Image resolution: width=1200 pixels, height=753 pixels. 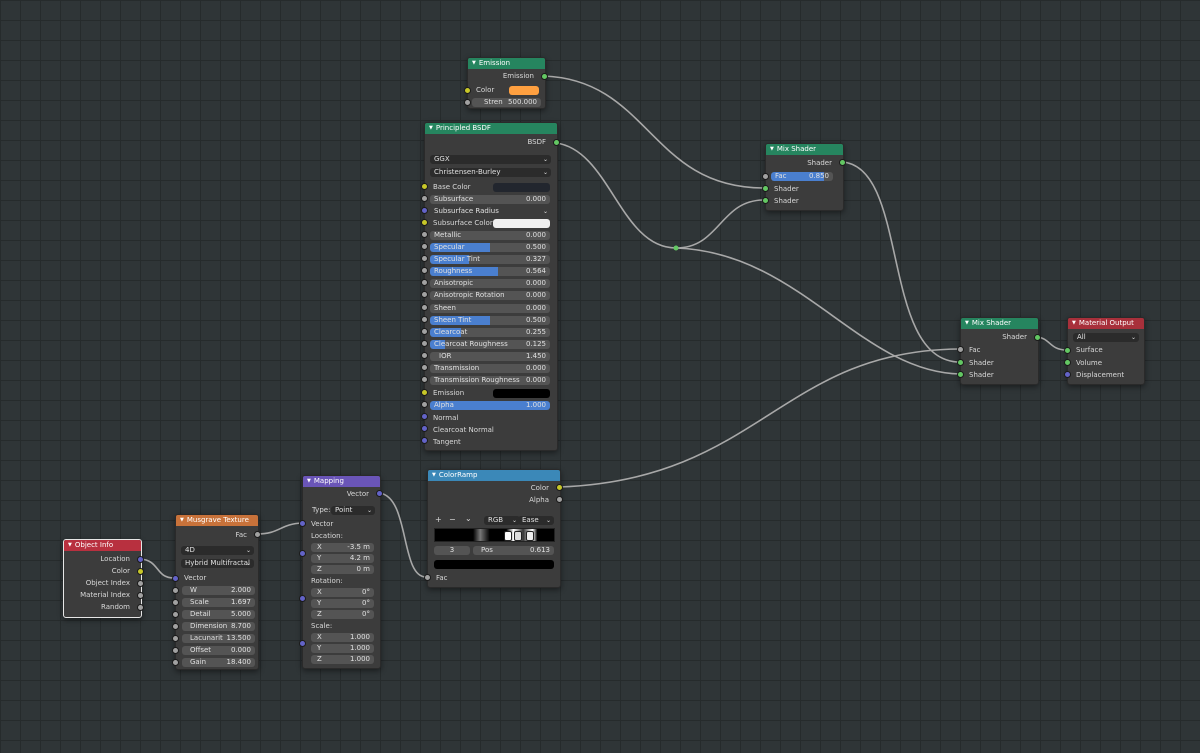 What do you see at coordinates (424, 186) in the screenshot?
I see `base-color-socket` at bounding box center [424, 186].